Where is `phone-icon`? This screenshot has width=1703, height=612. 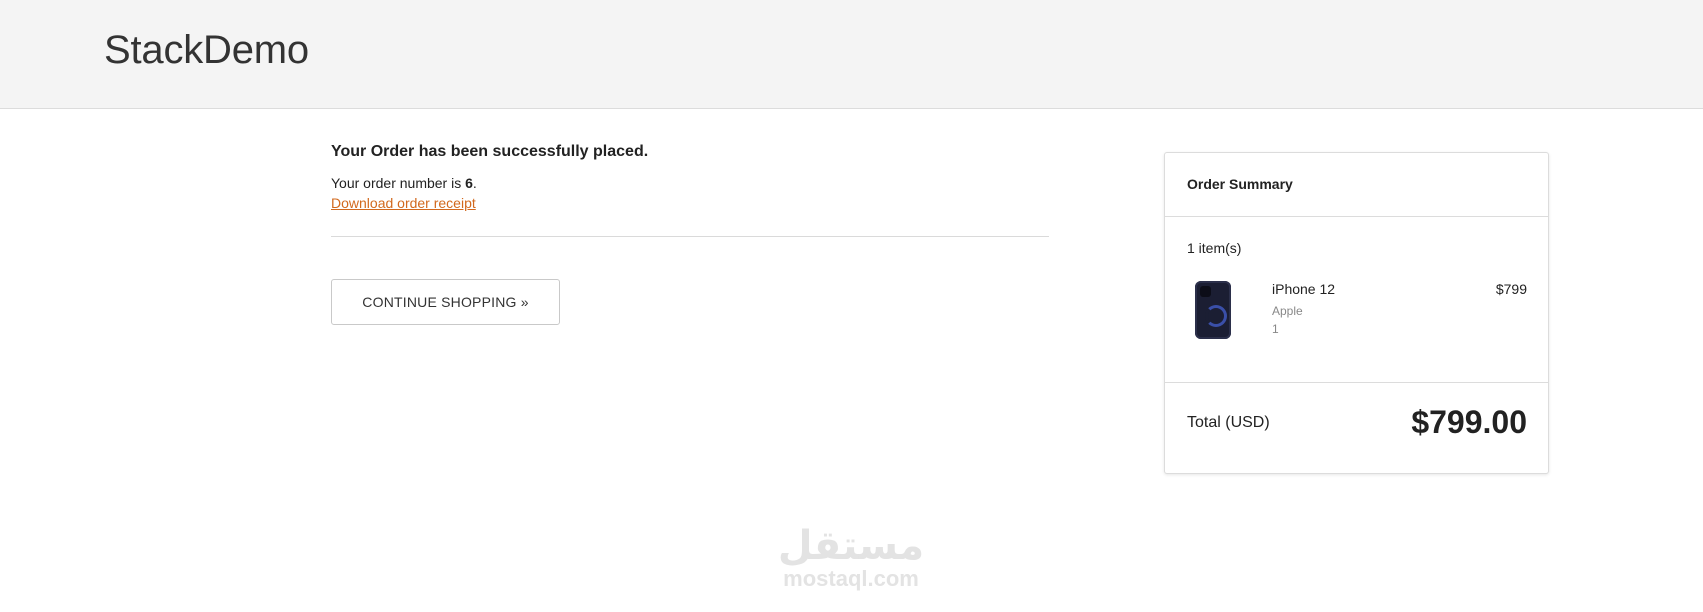 phone-icon is located at coordinates (1213, 310).